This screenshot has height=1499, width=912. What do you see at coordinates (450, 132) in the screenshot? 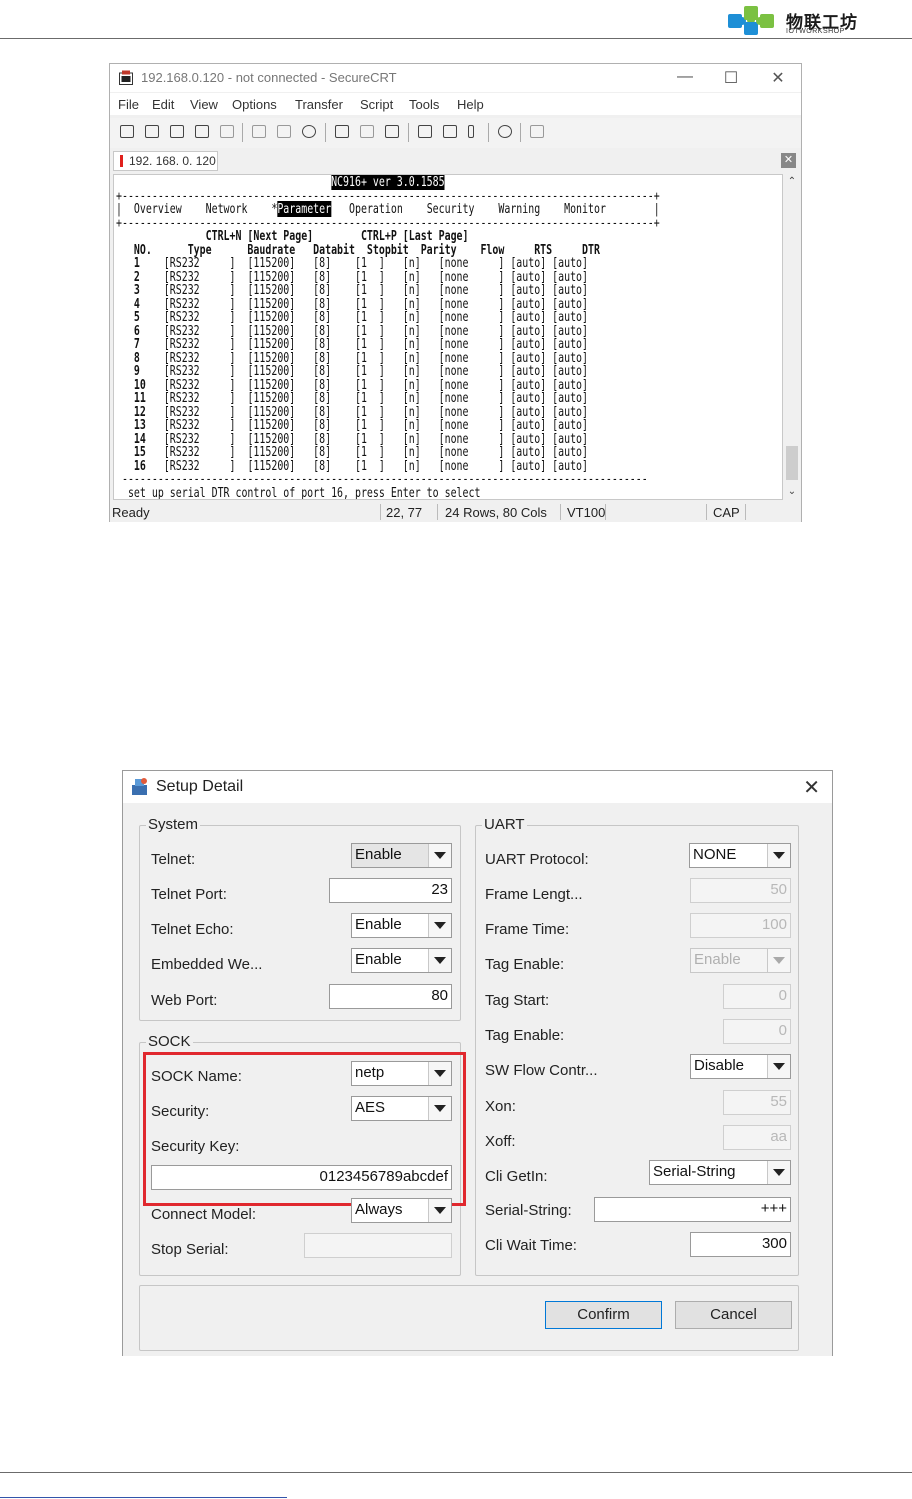
I see `global-options-icon` at bounding box center [450, 132].